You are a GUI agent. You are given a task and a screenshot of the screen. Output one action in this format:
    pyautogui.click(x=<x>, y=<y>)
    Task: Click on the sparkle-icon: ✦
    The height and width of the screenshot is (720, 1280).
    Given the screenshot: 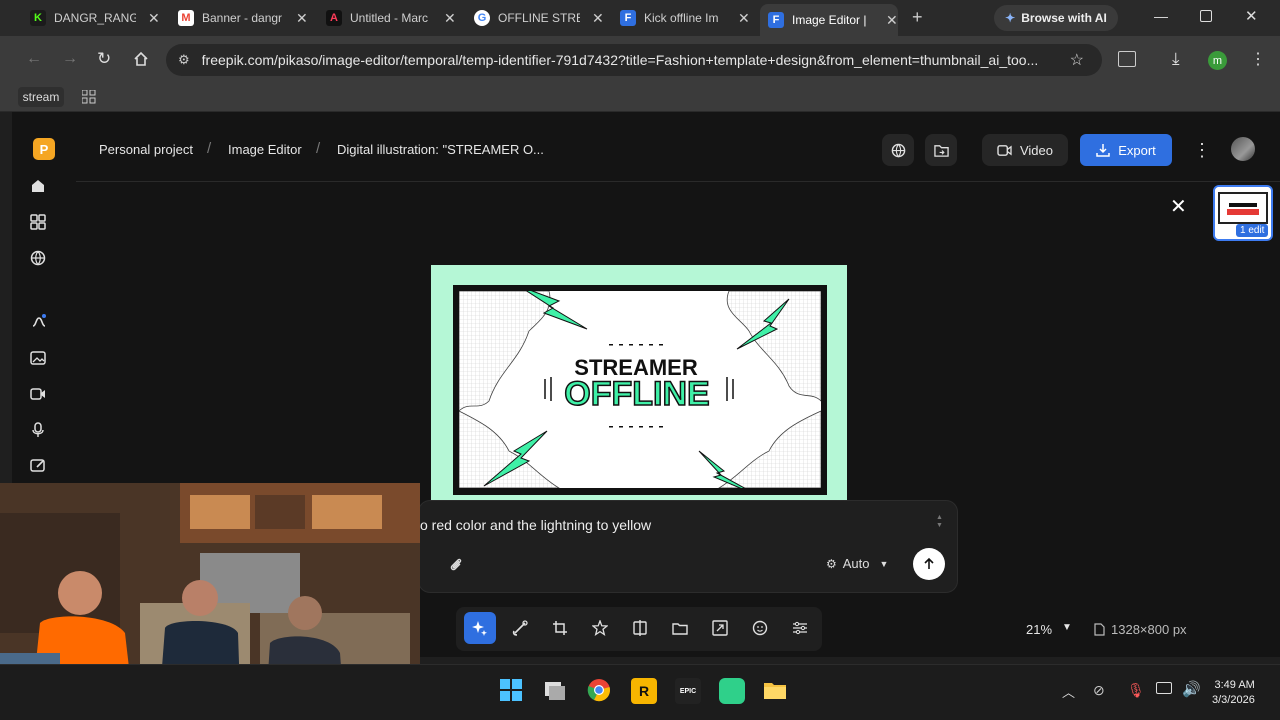 What is the action you would take?
    pyautogui.click(x=1010, y=18)
    